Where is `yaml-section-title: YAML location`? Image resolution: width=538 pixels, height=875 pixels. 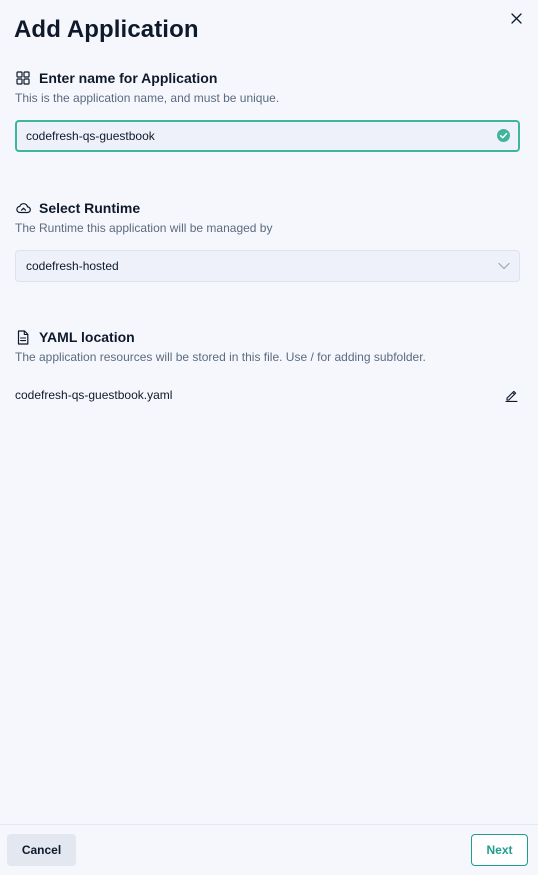
yaml-section-title: YAML location is located at coordinates (87, 337).